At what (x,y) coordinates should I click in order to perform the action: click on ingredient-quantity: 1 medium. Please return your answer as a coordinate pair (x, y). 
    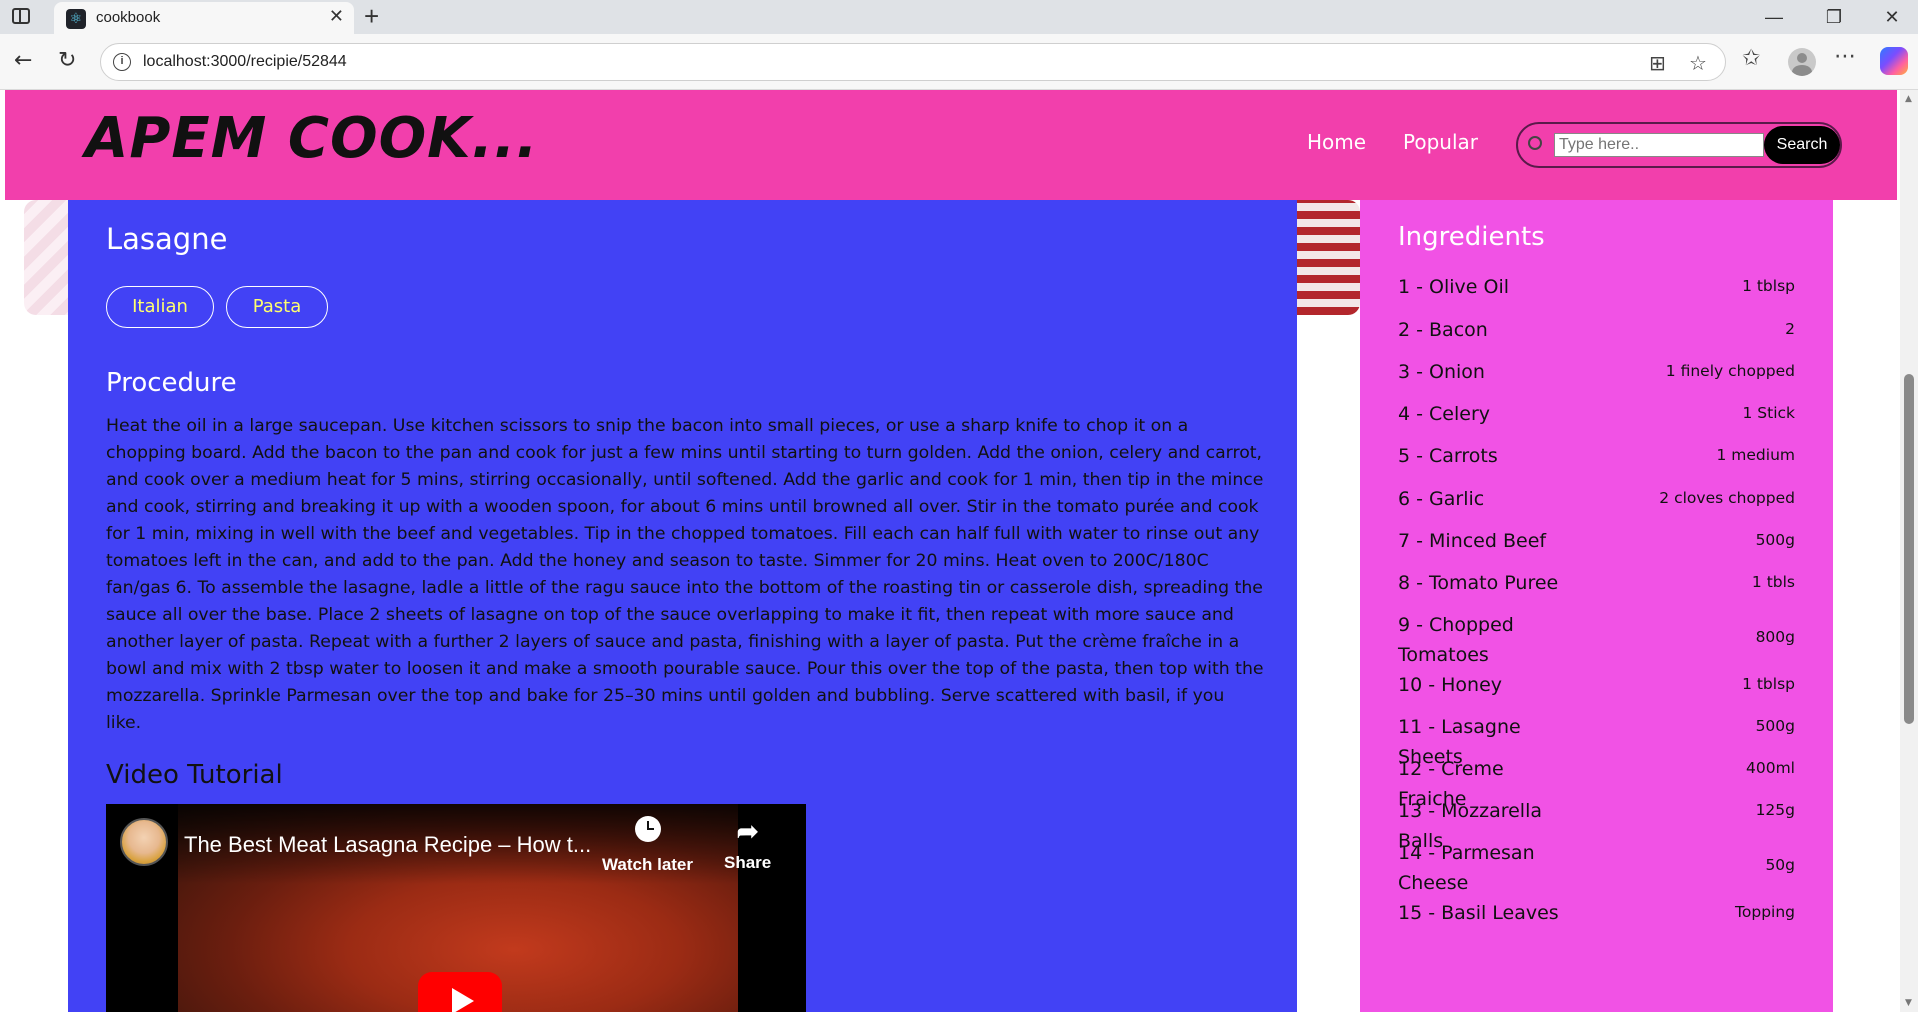
    Looking at the image, I should click on (1756, 455).